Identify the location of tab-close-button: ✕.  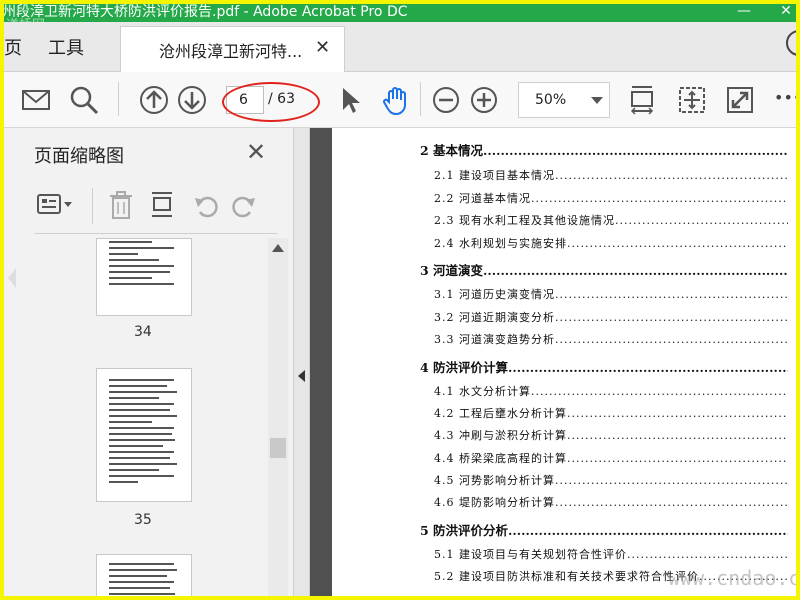
(322, 47).